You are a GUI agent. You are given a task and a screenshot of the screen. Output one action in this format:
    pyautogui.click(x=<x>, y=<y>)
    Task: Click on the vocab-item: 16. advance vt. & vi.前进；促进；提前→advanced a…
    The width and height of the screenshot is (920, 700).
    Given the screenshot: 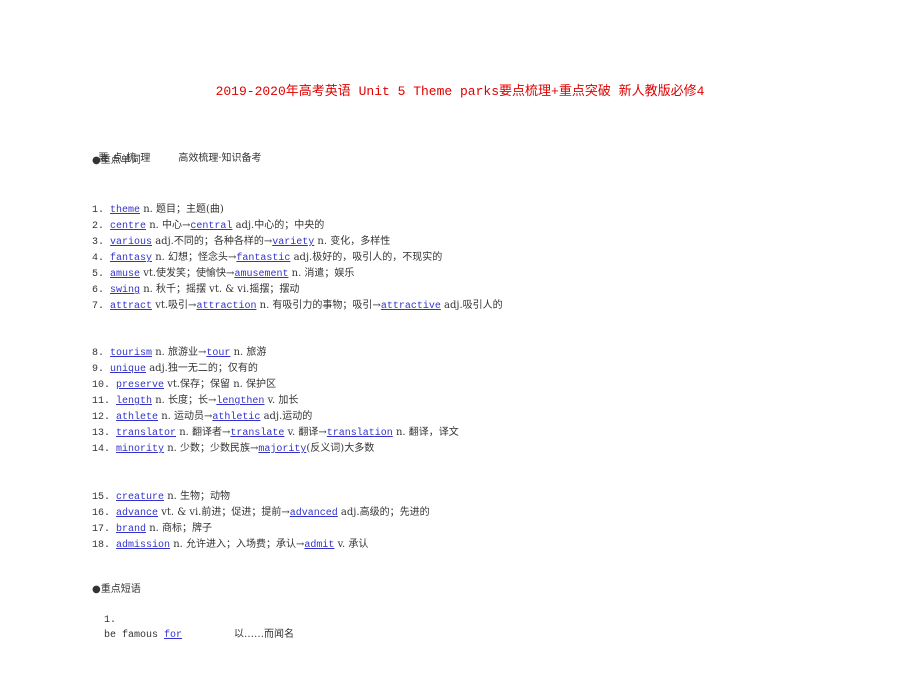 What is the action you would take?
    pyautogui.click(x=261, y=513)
    